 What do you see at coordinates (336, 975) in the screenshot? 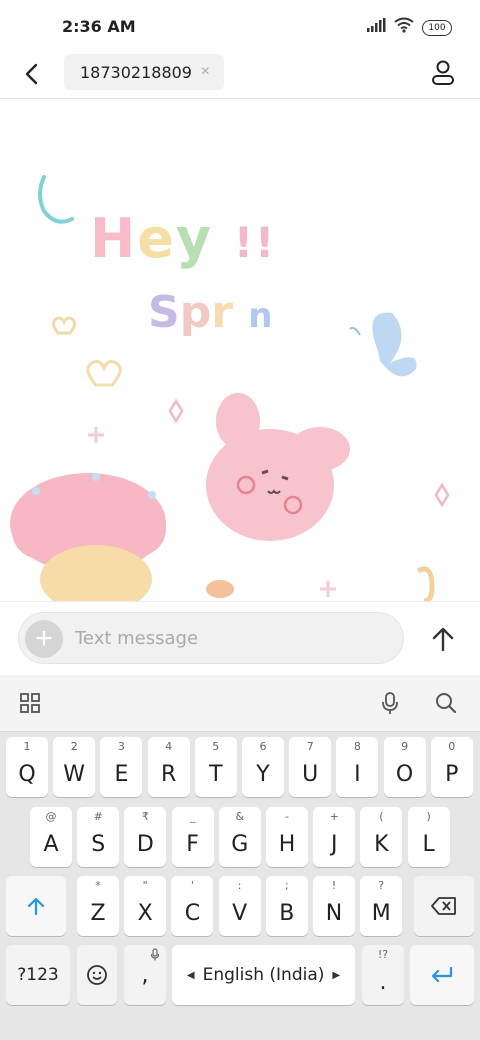
I see `language-right-arrow-icon: ▶` at bounding box center [336, 975].